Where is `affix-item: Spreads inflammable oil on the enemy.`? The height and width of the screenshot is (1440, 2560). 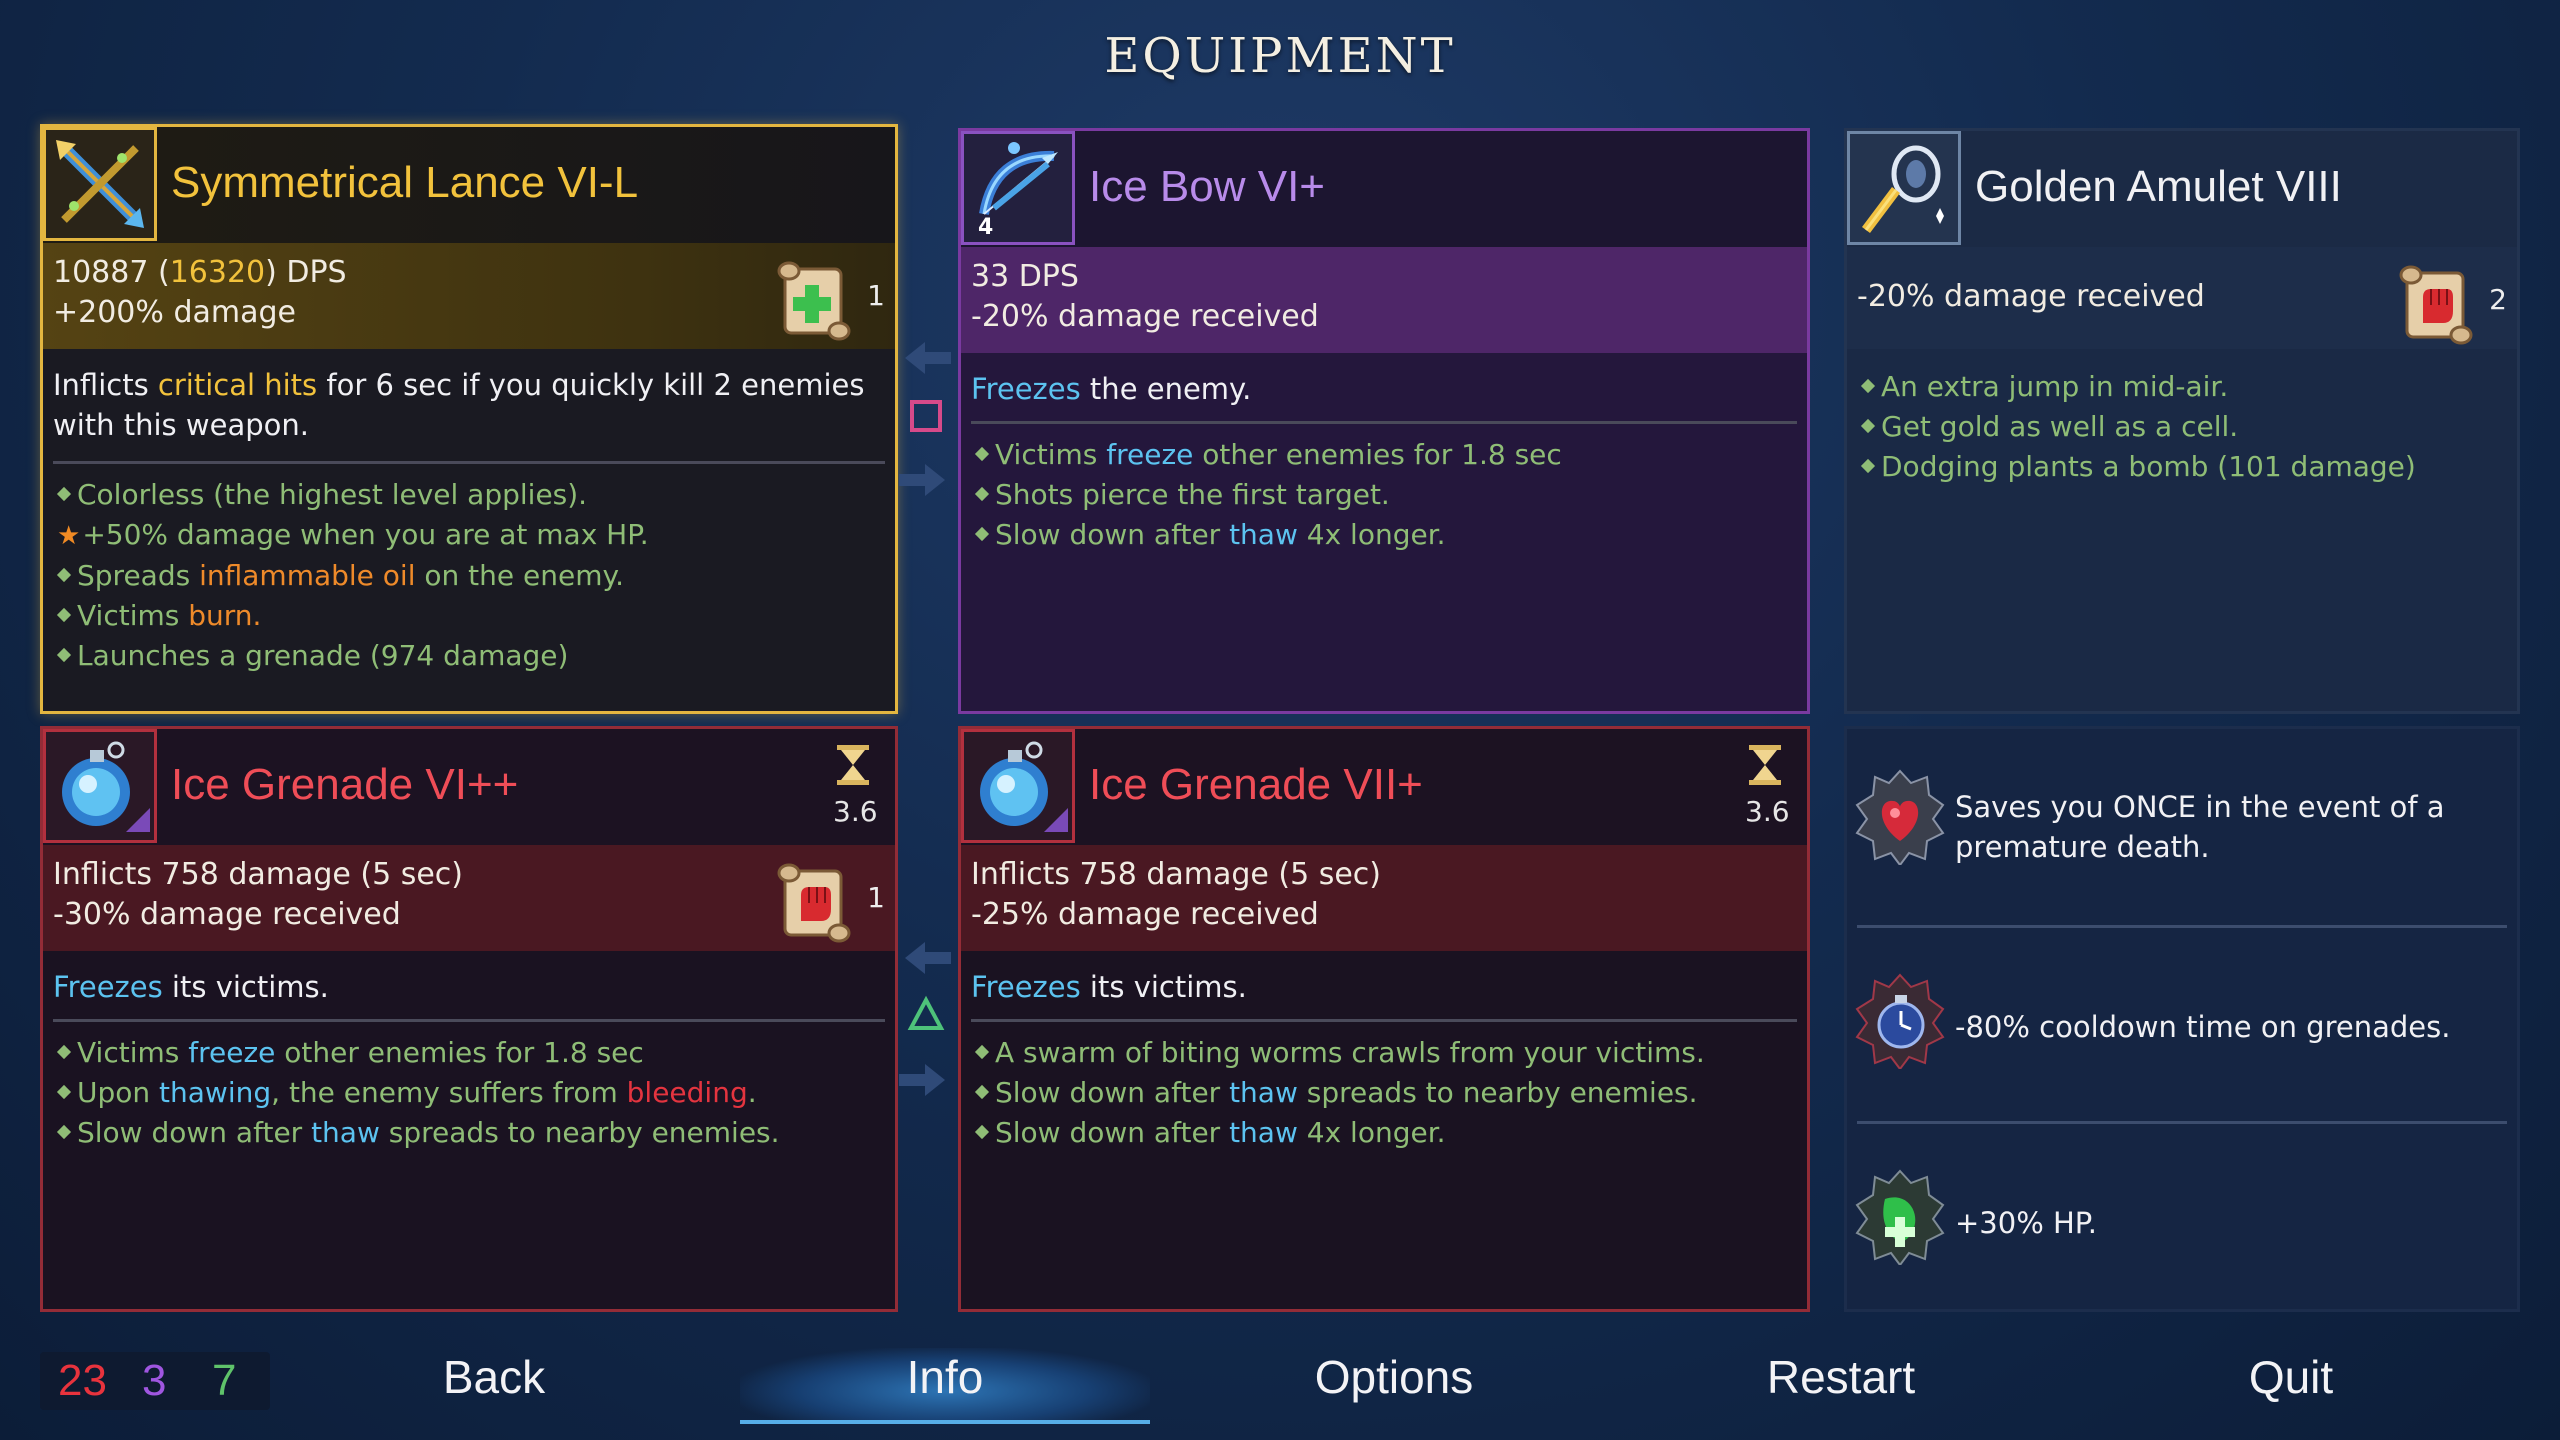
affix-item: Spreads inflammable oil on the enemy. is located at coordinates (469, 576).